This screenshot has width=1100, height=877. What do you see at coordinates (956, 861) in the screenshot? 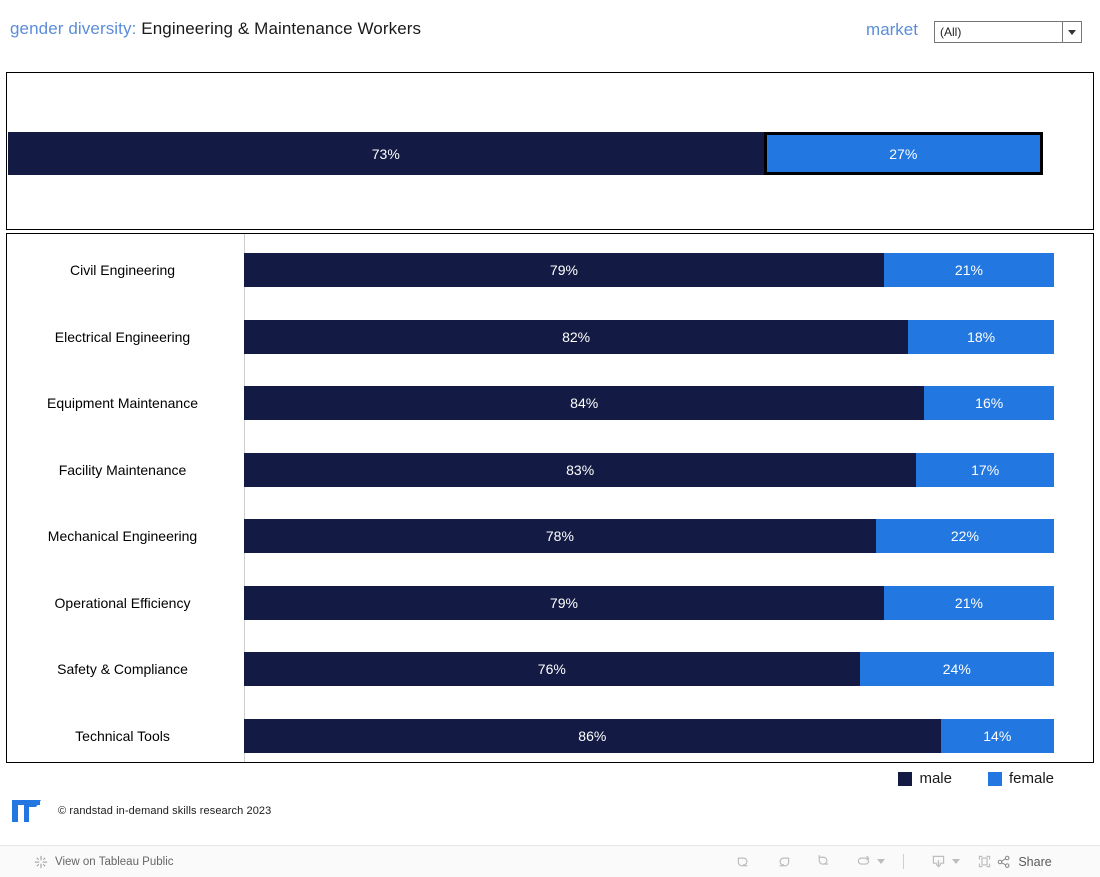
I see `download-chevron-down-icon` at bounding box center [956, 861].